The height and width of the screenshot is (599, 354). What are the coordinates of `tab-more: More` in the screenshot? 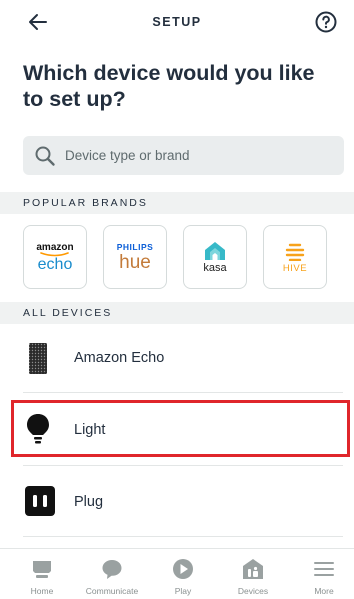 It's located at (321, 574).